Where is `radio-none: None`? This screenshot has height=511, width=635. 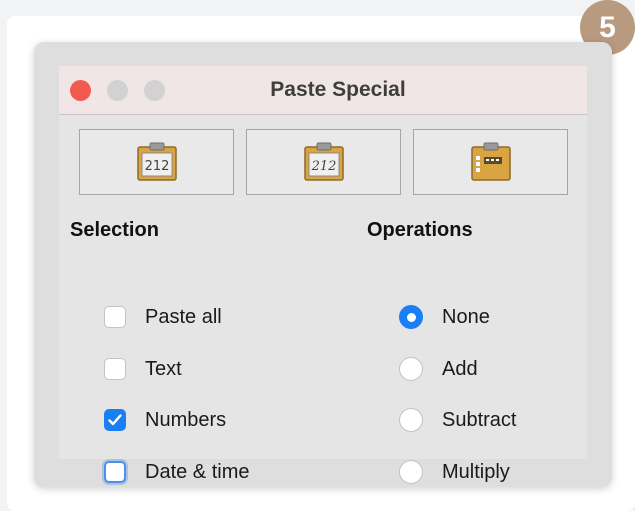
radio-none: None is located at coordinates (444, 317).